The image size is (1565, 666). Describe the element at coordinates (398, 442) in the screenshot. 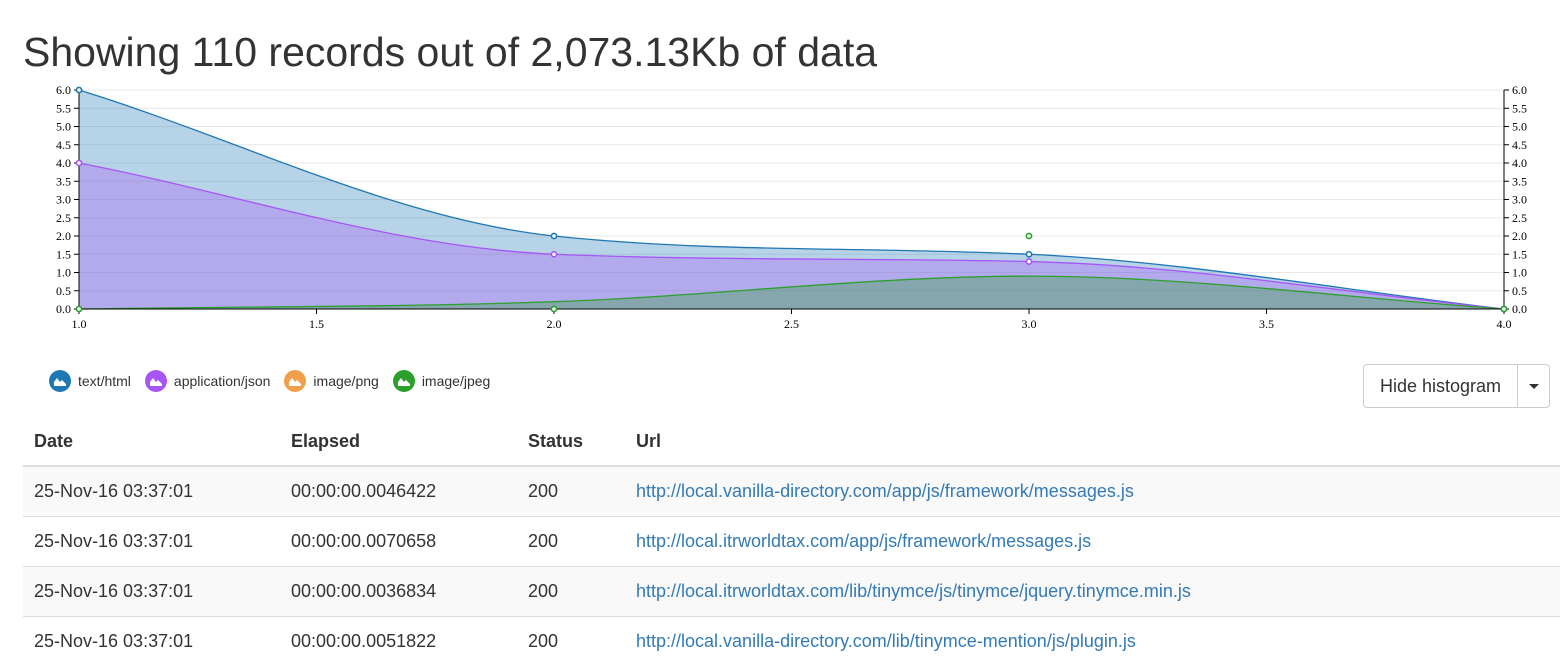

I see `column-header-elapsed: Elapsed` at that location.